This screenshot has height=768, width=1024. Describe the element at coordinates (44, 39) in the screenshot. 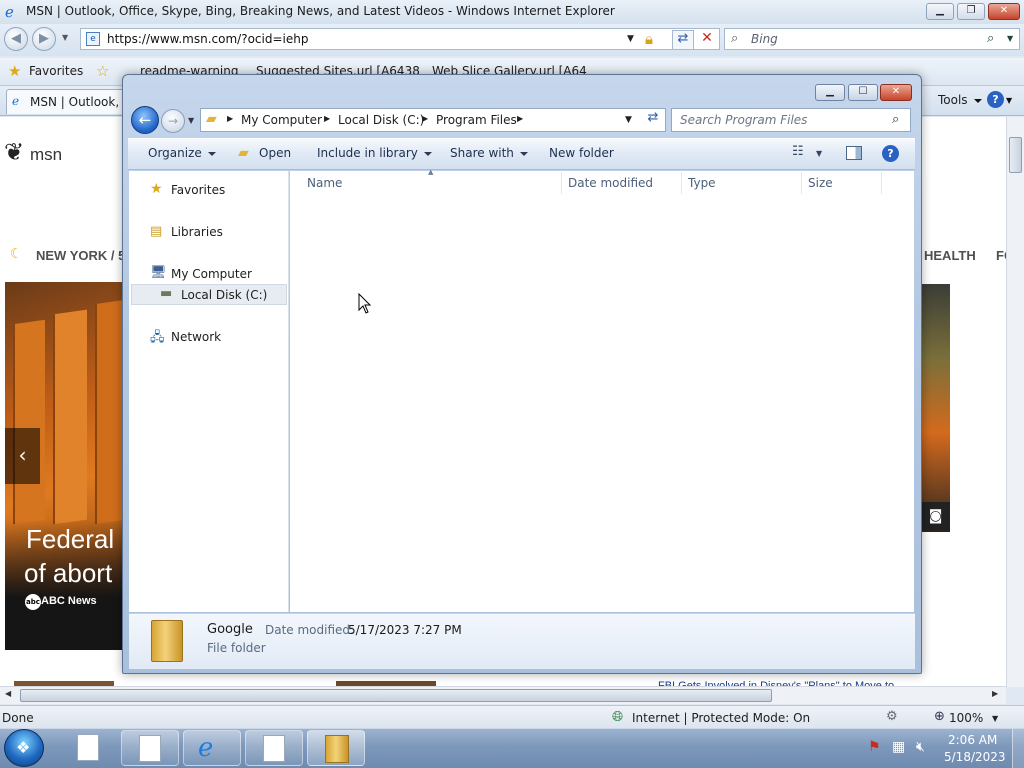

I see `ie-forward-button: ▶` at that location.